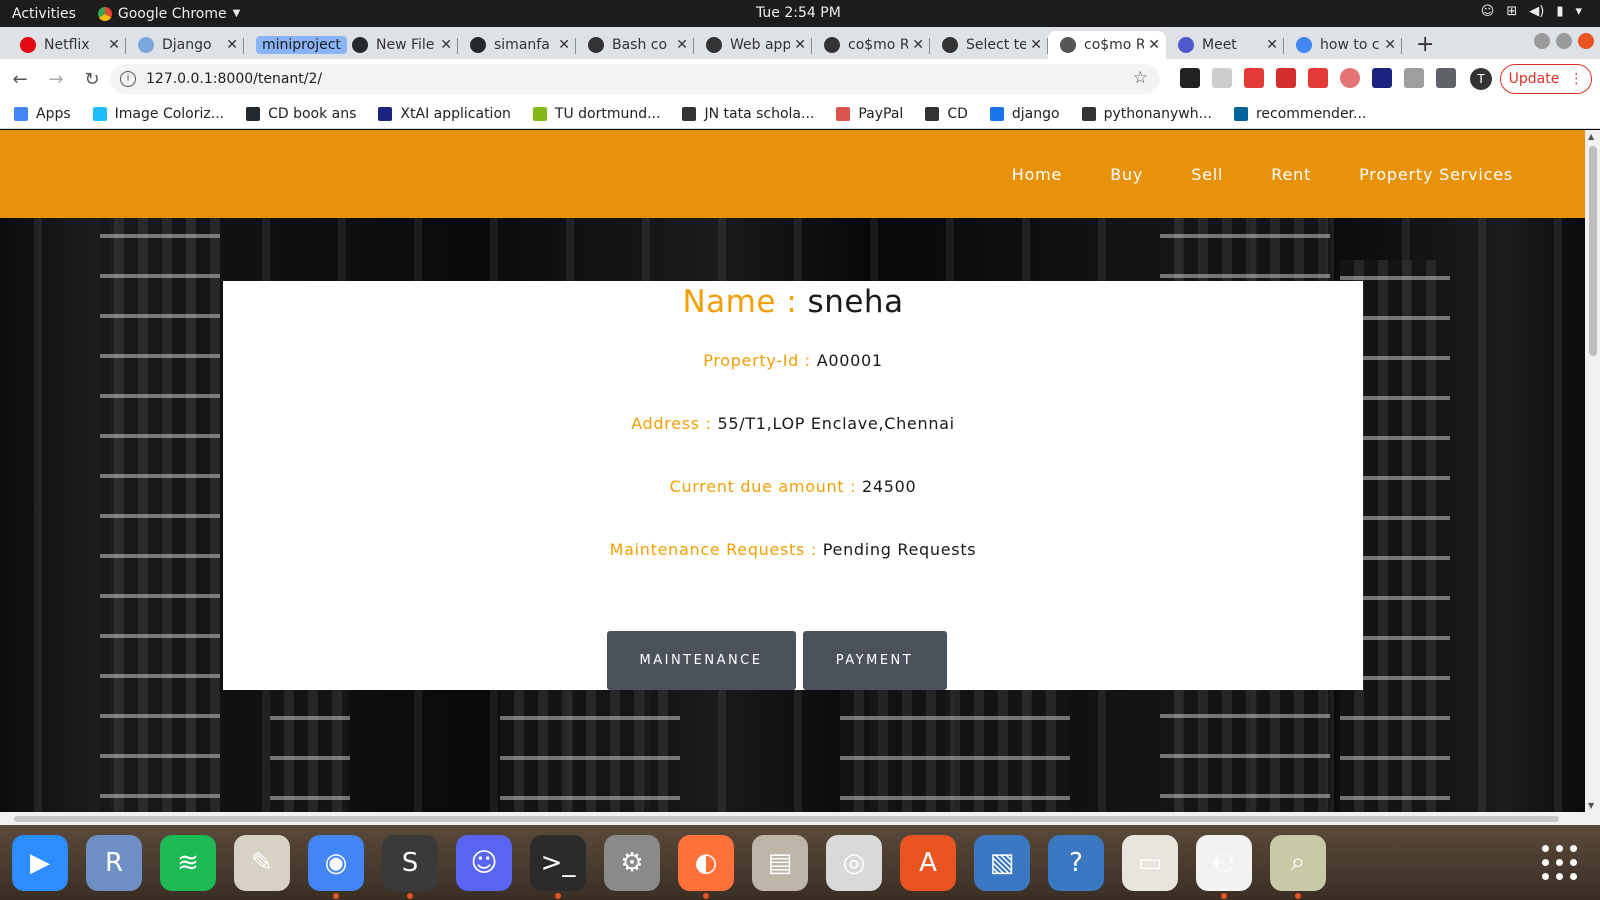 The width and height of the screenshot is (1600, 900). What do you see at coordinates (1190, 78) in the screenshot?
I see `extension-pp-icon` at bounding box center [1190, 78].